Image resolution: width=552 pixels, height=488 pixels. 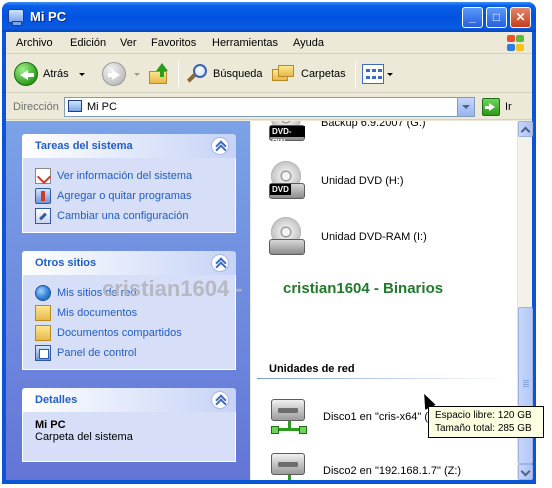 I want to click on network-places-icon, so click(x=43, y=293).